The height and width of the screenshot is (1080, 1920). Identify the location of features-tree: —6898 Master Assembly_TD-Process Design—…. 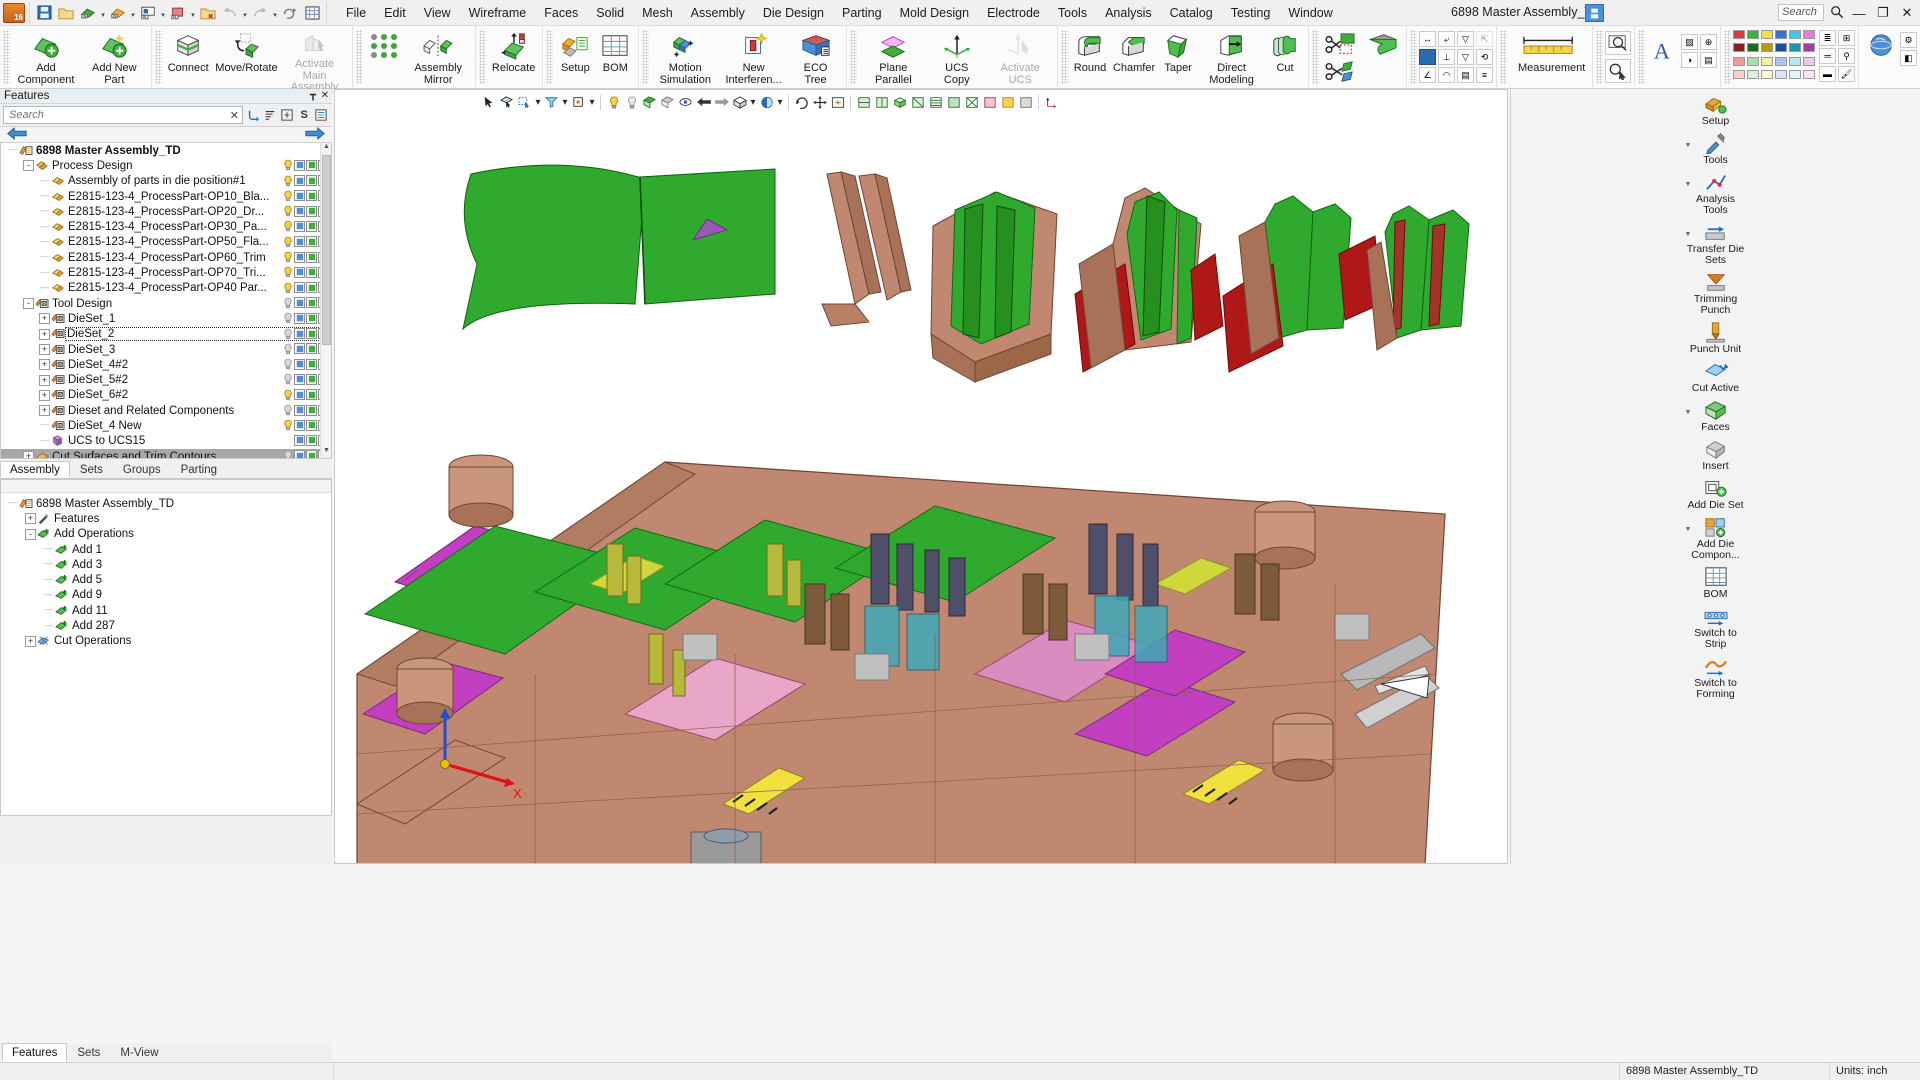
(166, 301).